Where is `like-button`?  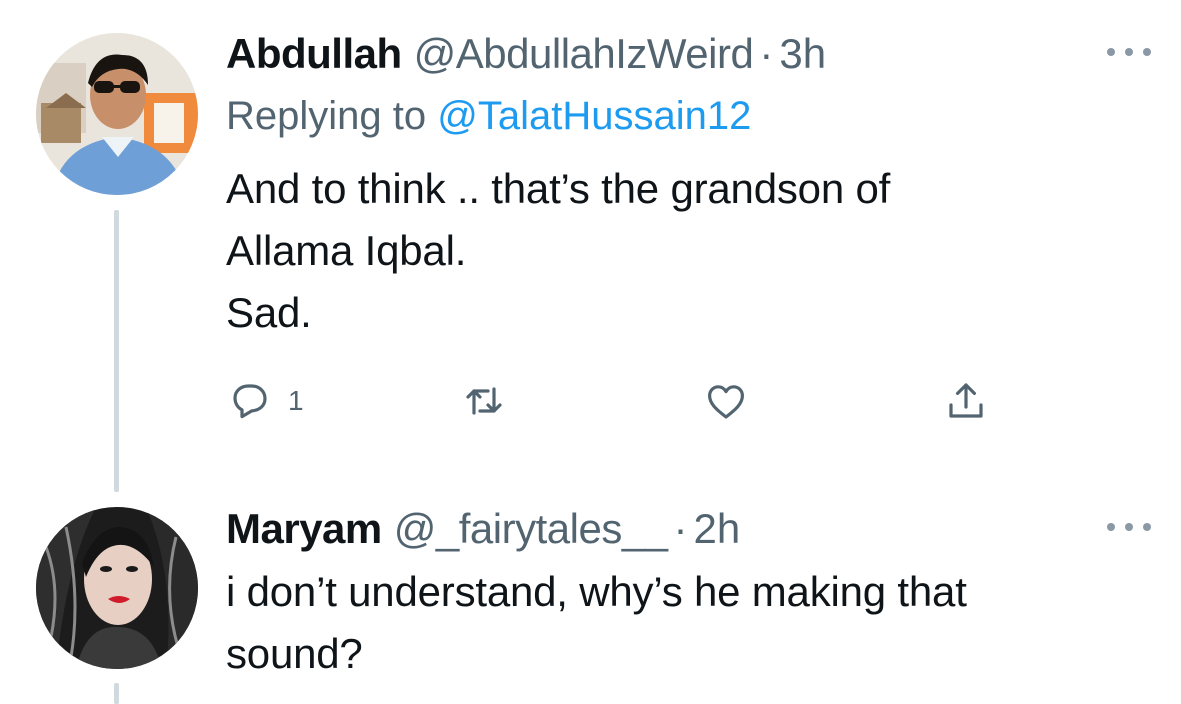 like-button is located at coordinates (726, 401).